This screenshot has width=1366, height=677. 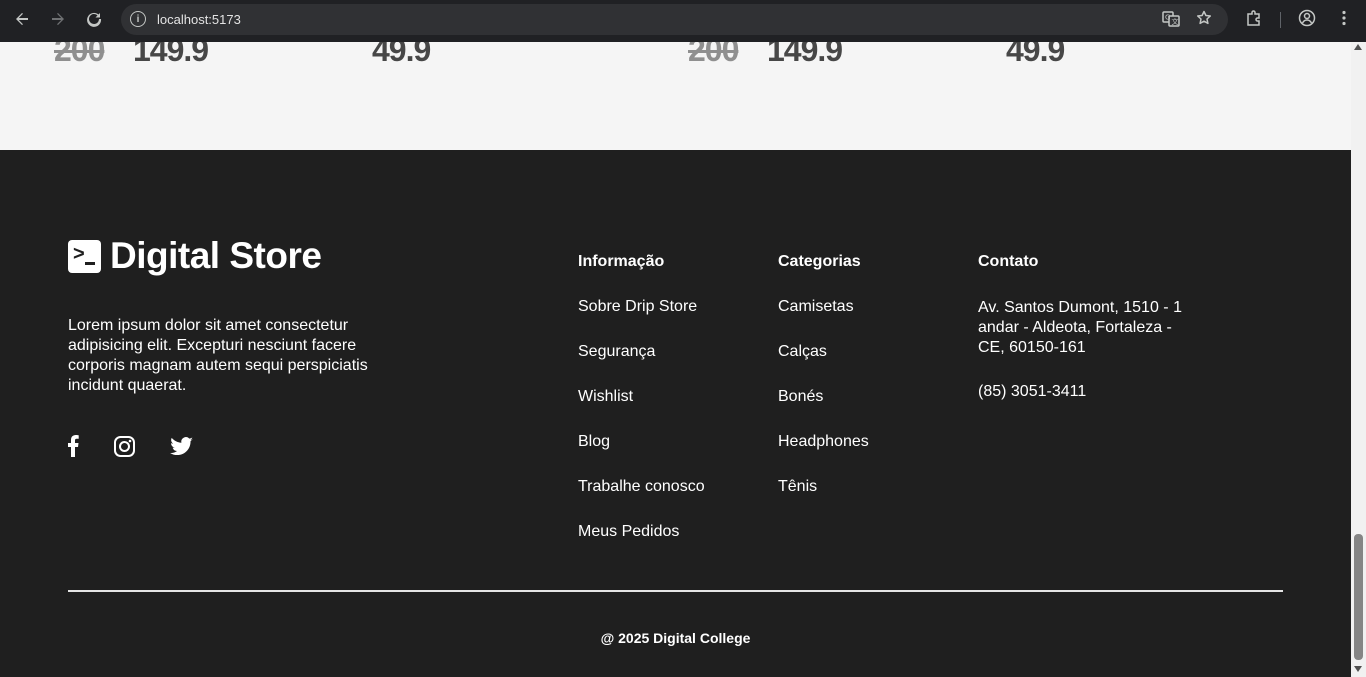 What do you see at coordinates (823, 443) in the screenshot?
I see `category-link: Headphones` at bounding box center [823, 443].